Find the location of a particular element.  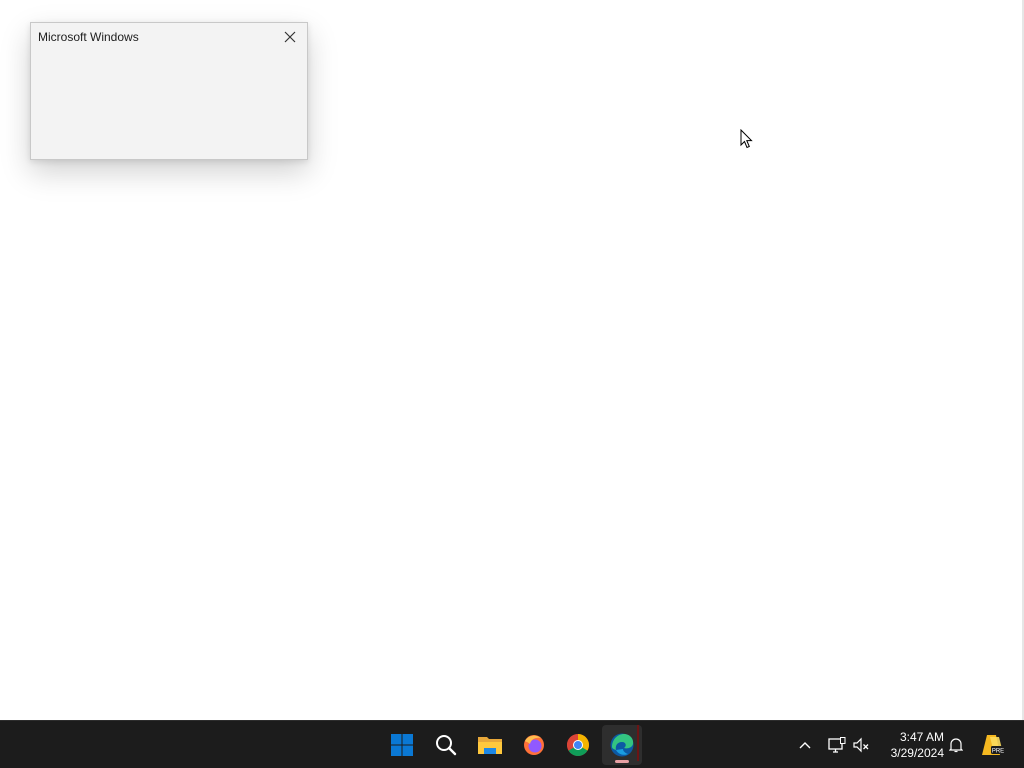

active-app-indicator is located at coordinates (622, 761).